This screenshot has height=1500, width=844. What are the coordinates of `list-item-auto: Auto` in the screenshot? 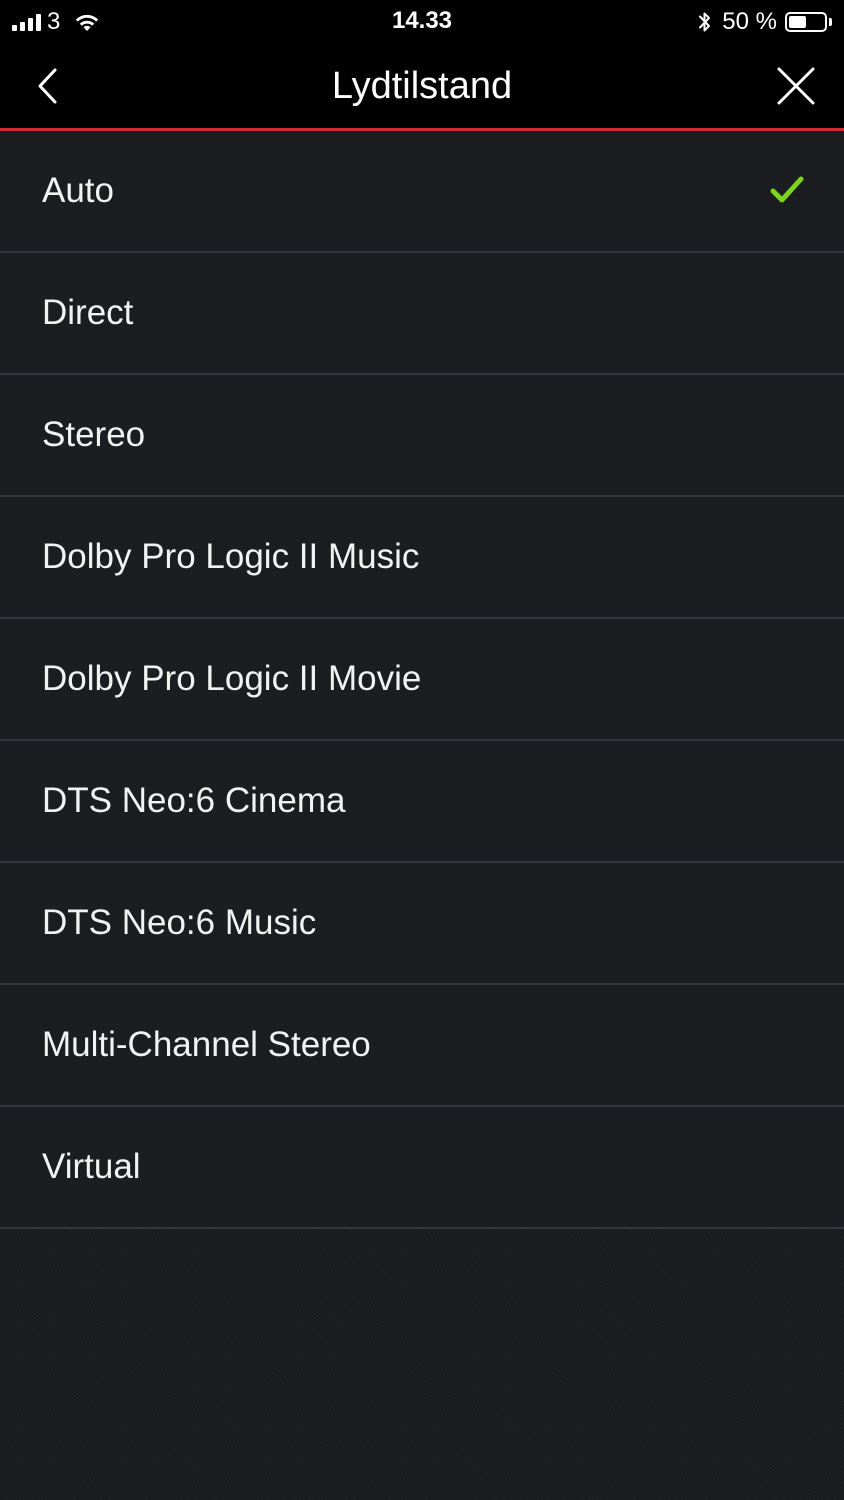 It's located at (422, 192).